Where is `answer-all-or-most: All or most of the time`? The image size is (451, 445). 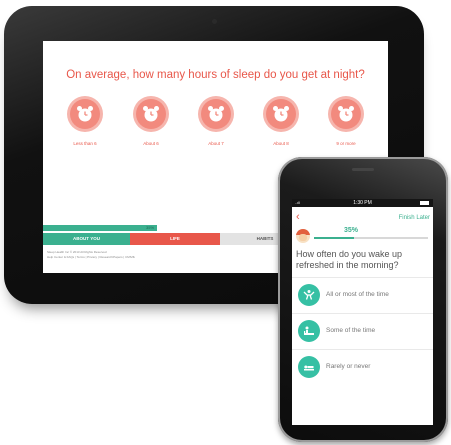 answer-all-or-most: All or most of the time is located at coordinates (362, 295).